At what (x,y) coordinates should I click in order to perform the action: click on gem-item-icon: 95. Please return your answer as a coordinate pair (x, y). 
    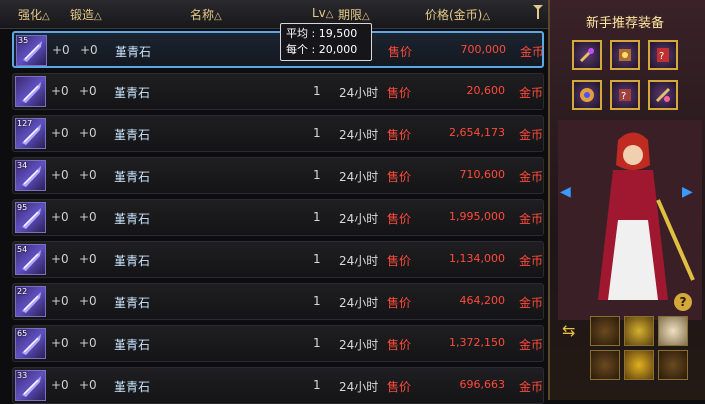
    Looking at the image, I should click on (30, 217).